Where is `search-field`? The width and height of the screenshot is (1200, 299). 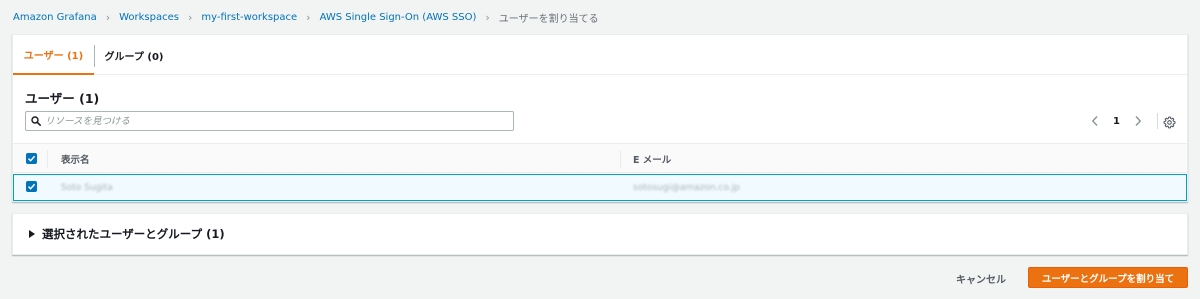
search-field is located at coordinates (269, 121).